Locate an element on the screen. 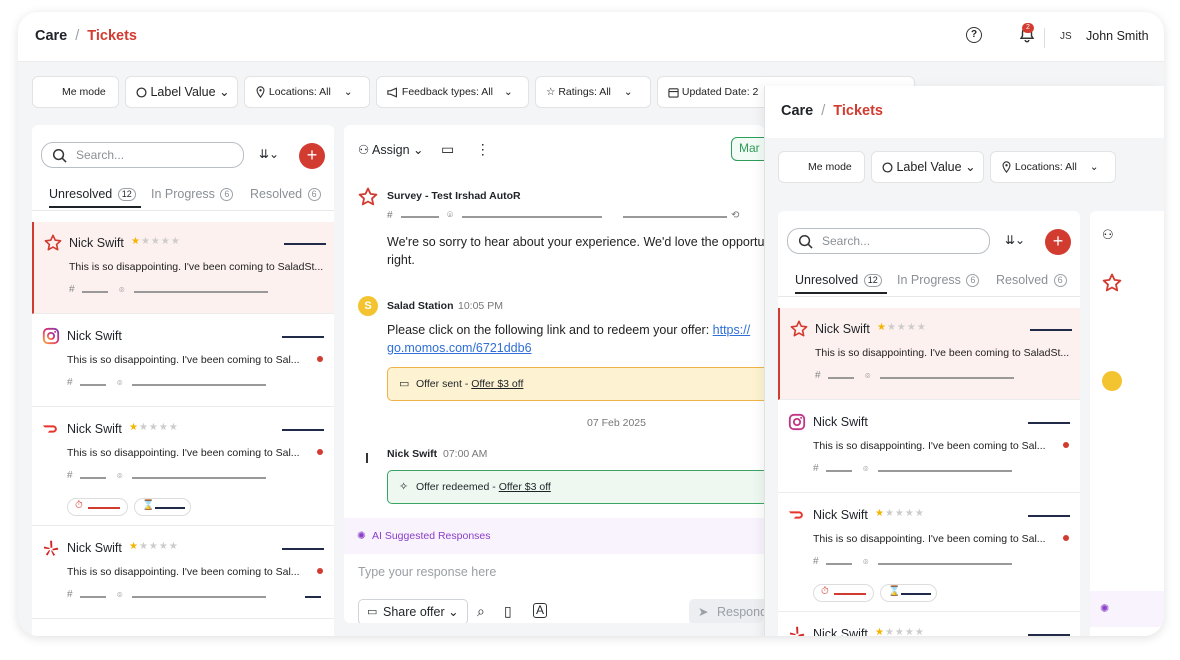  reply-input: Type your response here is located at coordinates (427, 572).